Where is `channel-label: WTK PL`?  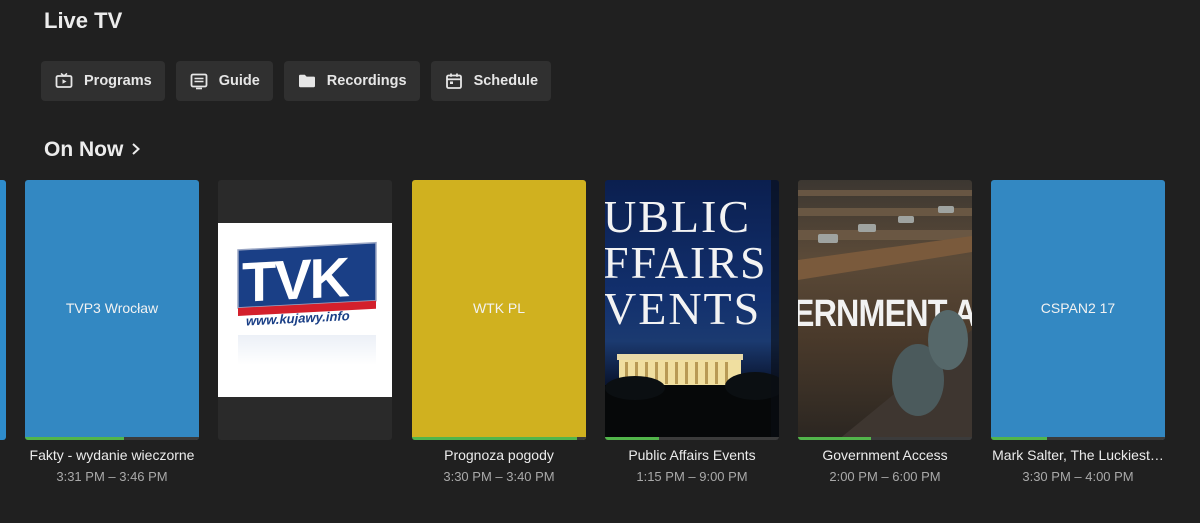
channel-label: WTK PL is located at coordinates (499, 308).